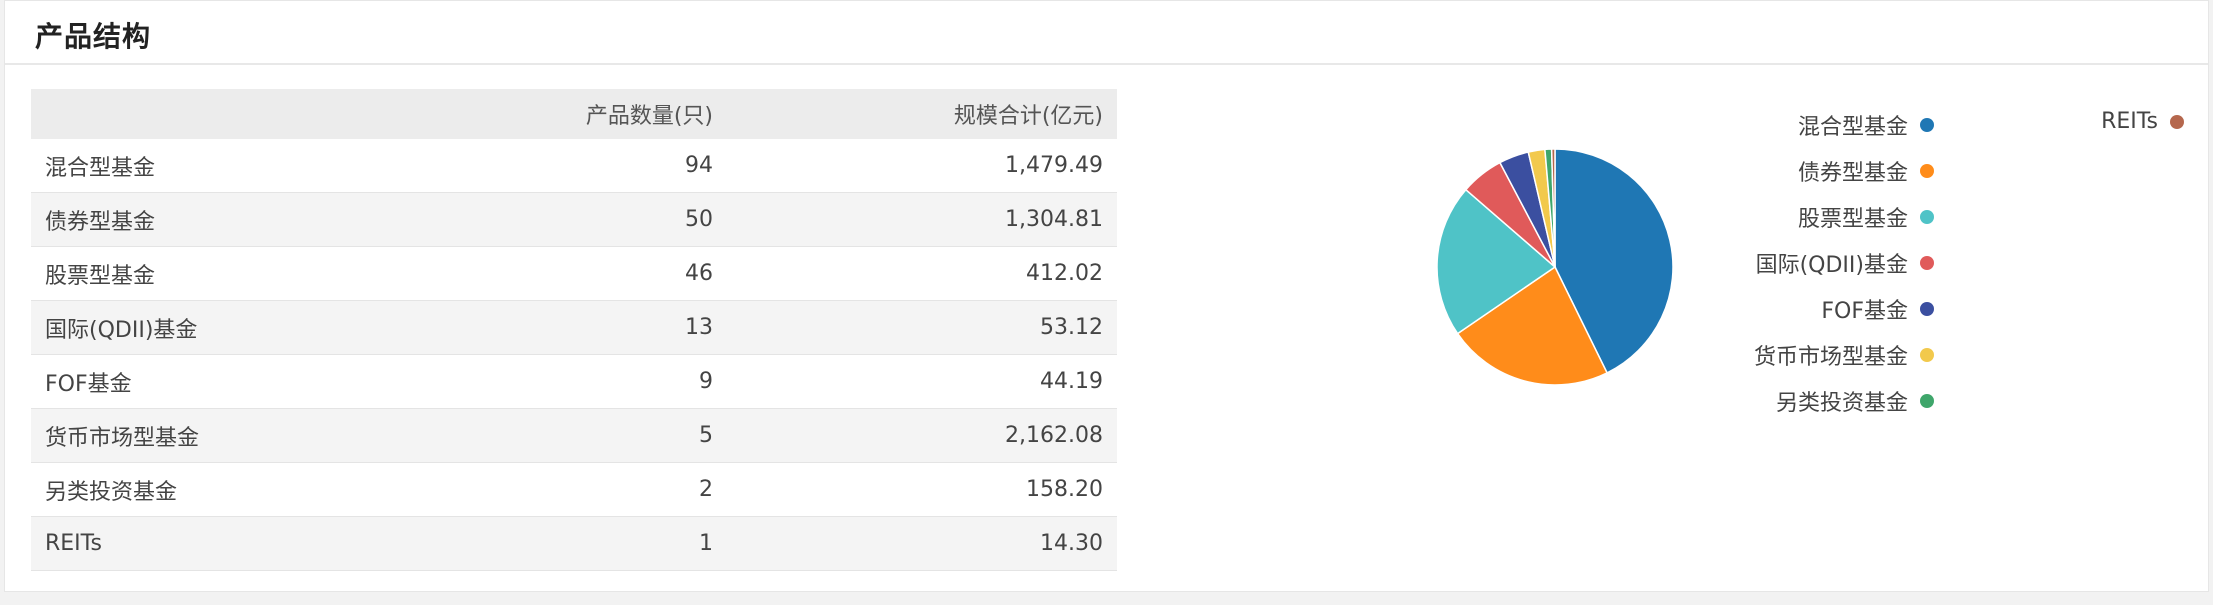 This screenshot has width=2213, height=605. What do you see at coordinates (543, 114) in the screenshot?
I see `header-count: 产品数量(只)` at bounding box center [543, 114].